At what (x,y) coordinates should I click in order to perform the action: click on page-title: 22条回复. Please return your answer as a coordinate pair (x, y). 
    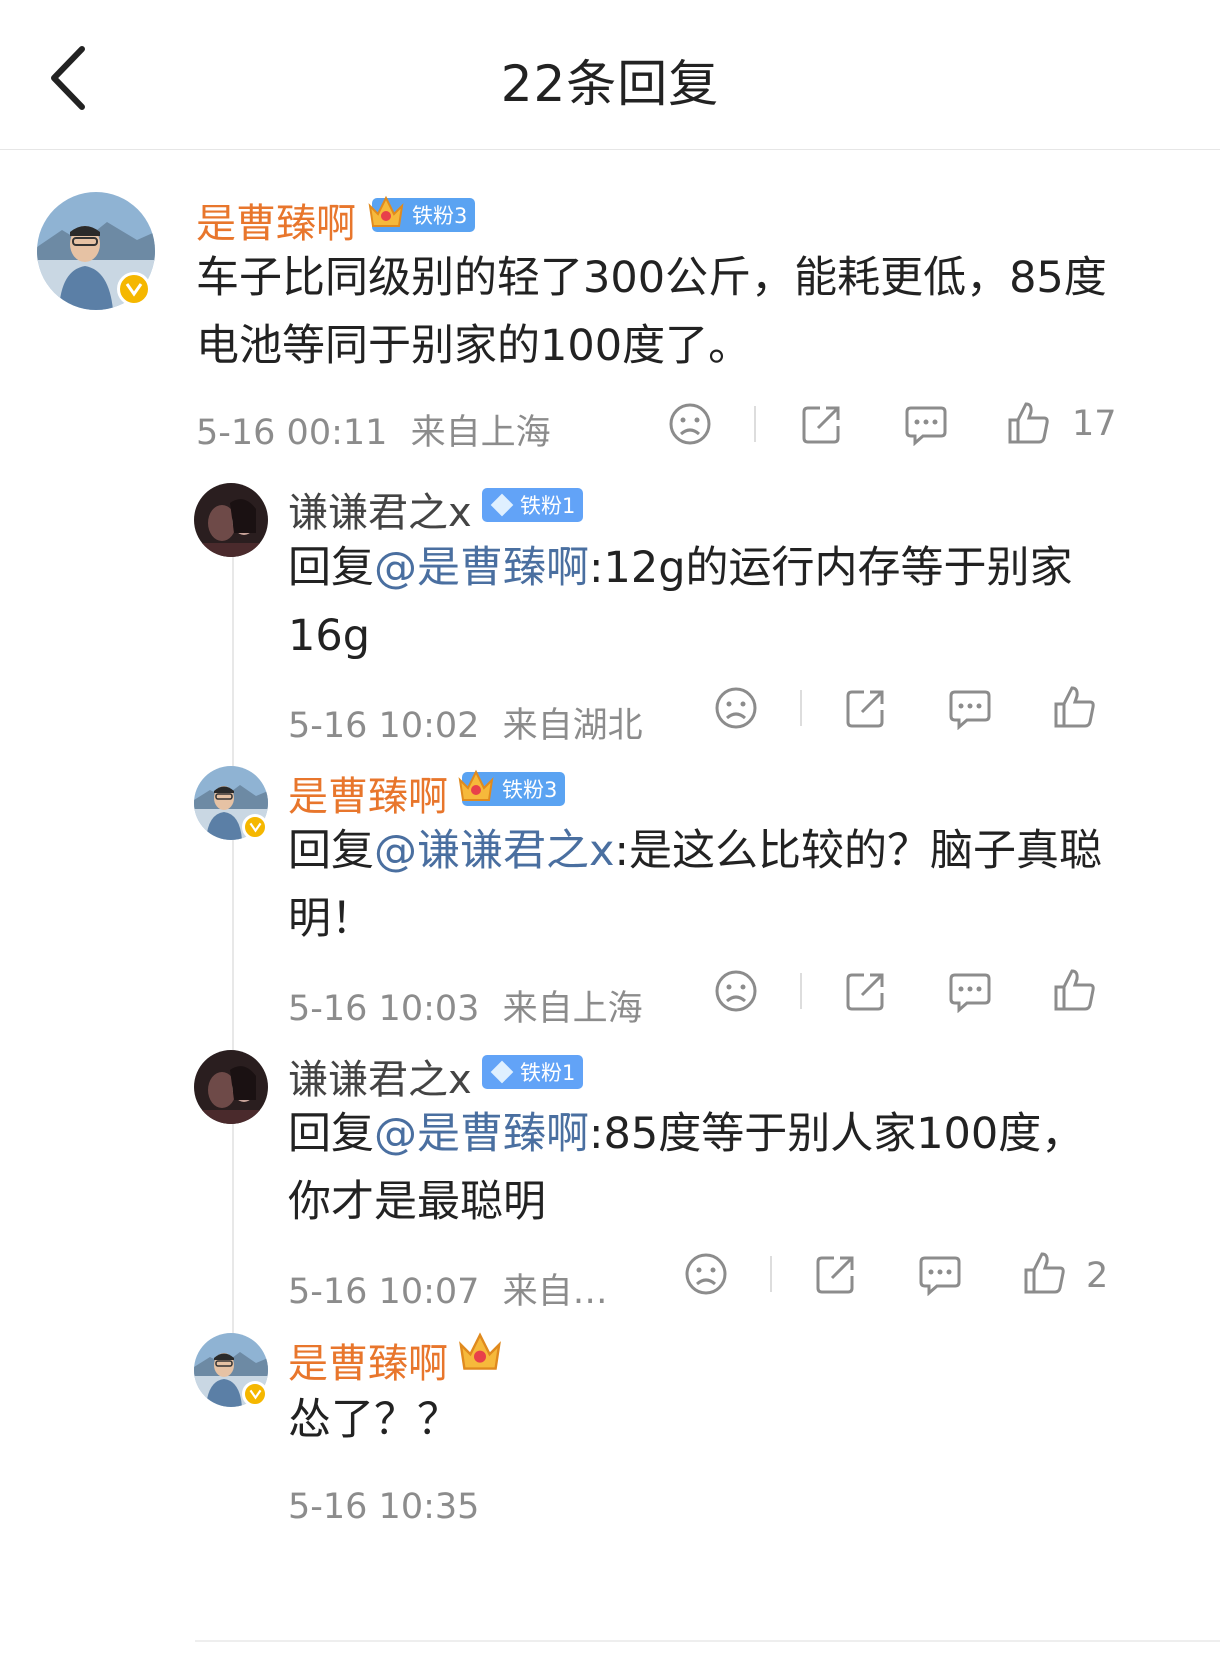
    Looking at the image, I should click on (610, 84).